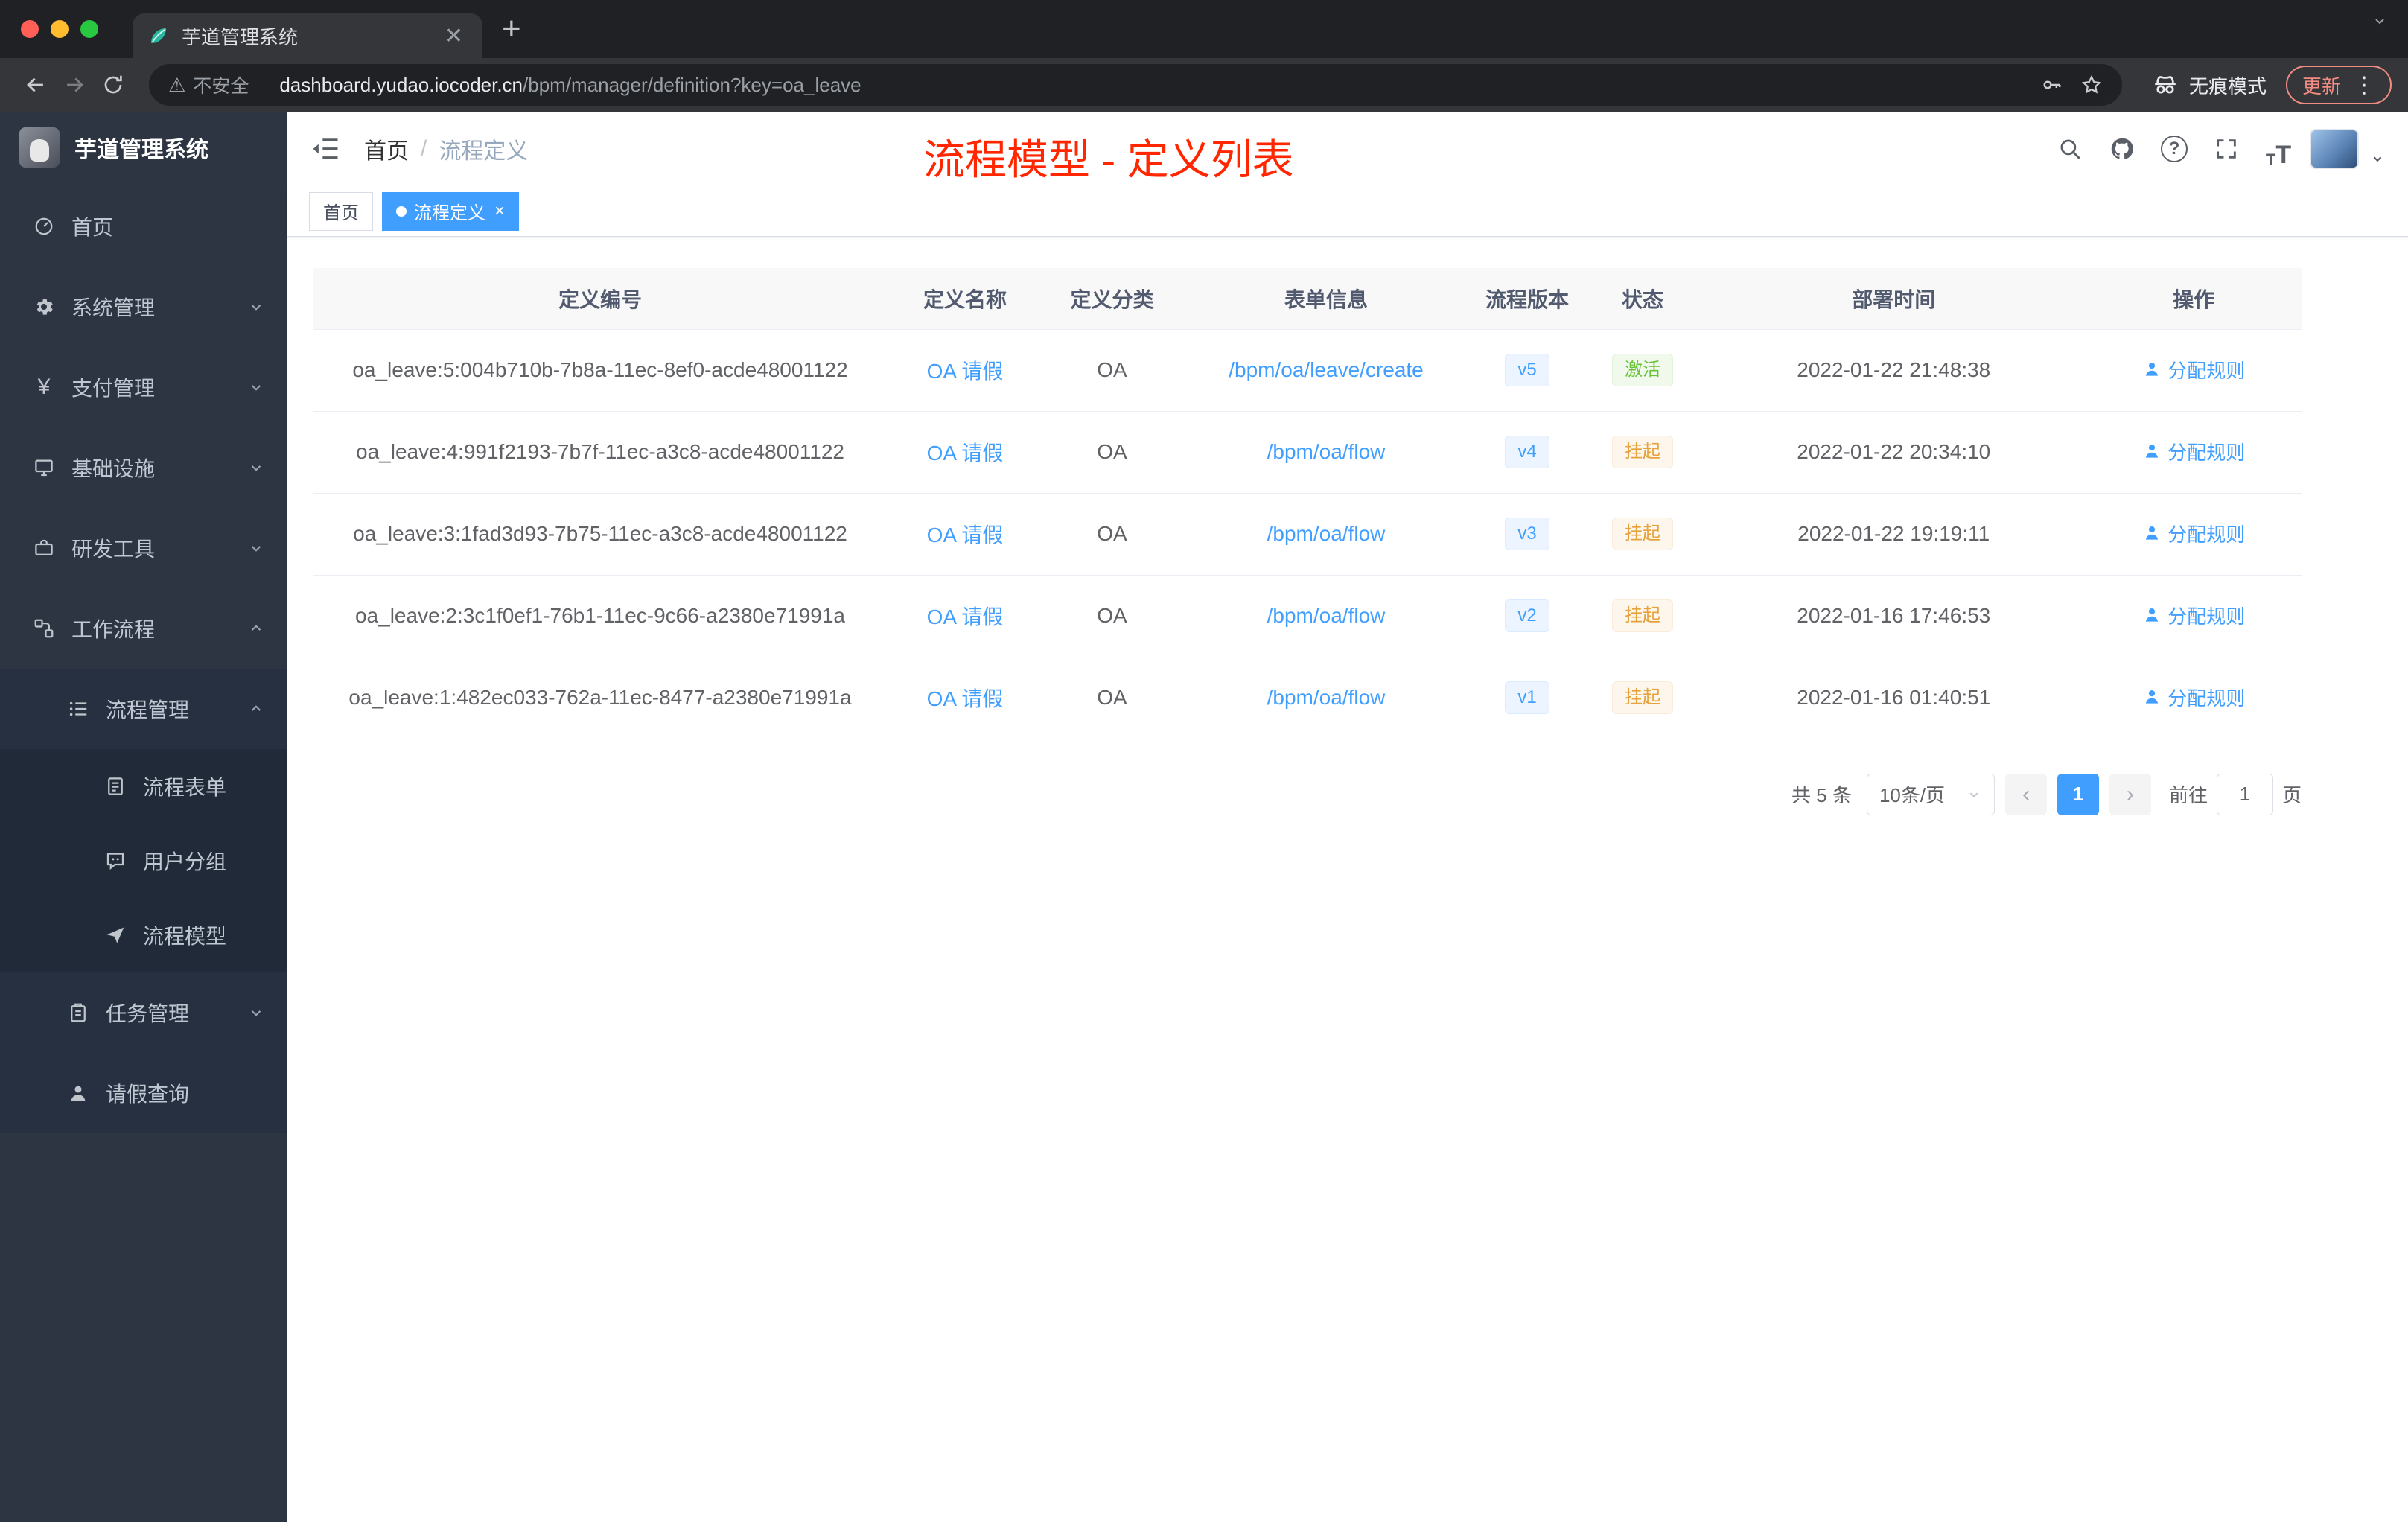  I want to click on incognito-icon, so click(2165, 85).